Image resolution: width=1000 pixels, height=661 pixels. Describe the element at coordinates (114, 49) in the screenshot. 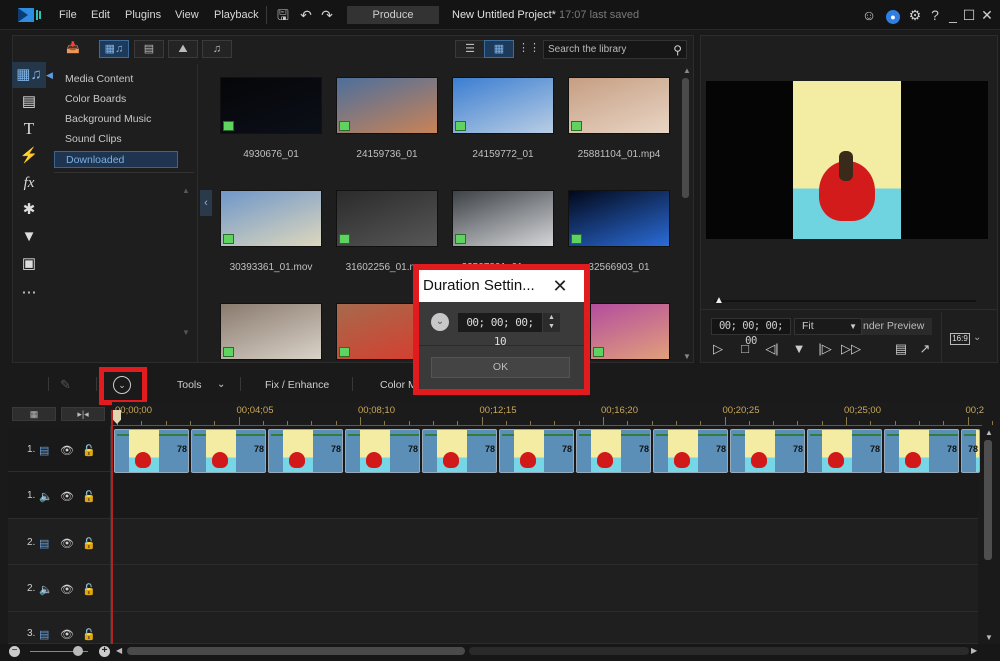

I see `filter-all-media-button: ▦♫` at that location.